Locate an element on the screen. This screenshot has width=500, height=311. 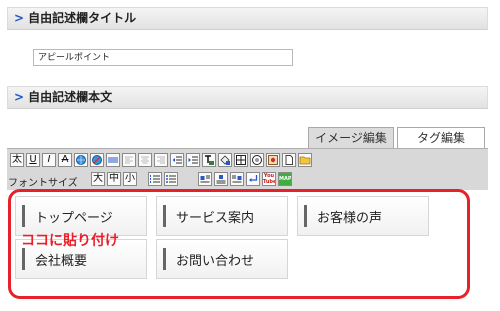
youtube-button: You Tube is located at coordinates (269, 179).